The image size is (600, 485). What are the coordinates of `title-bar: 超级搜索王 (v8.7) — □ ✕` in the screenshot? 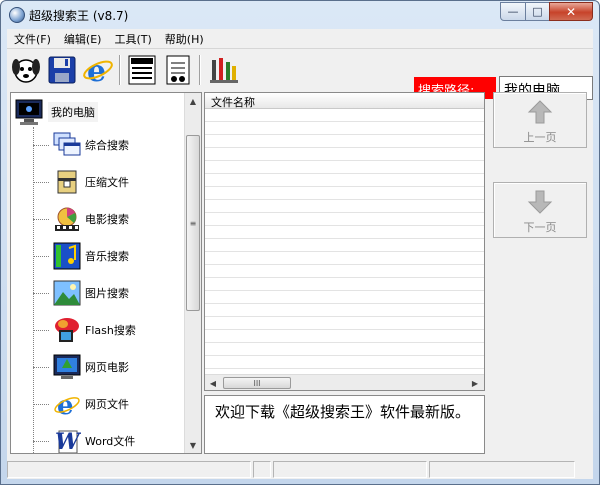 It's located at (300, 15).